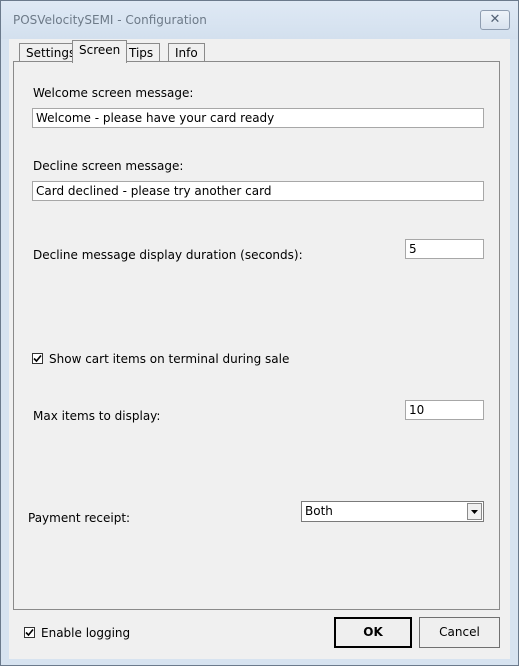  What do you see at coordinates (259, 20) in the screenshot?
I see `title-bar: POSVelocitySEMI - Configuration ✕` at bounding box center [259, 20].